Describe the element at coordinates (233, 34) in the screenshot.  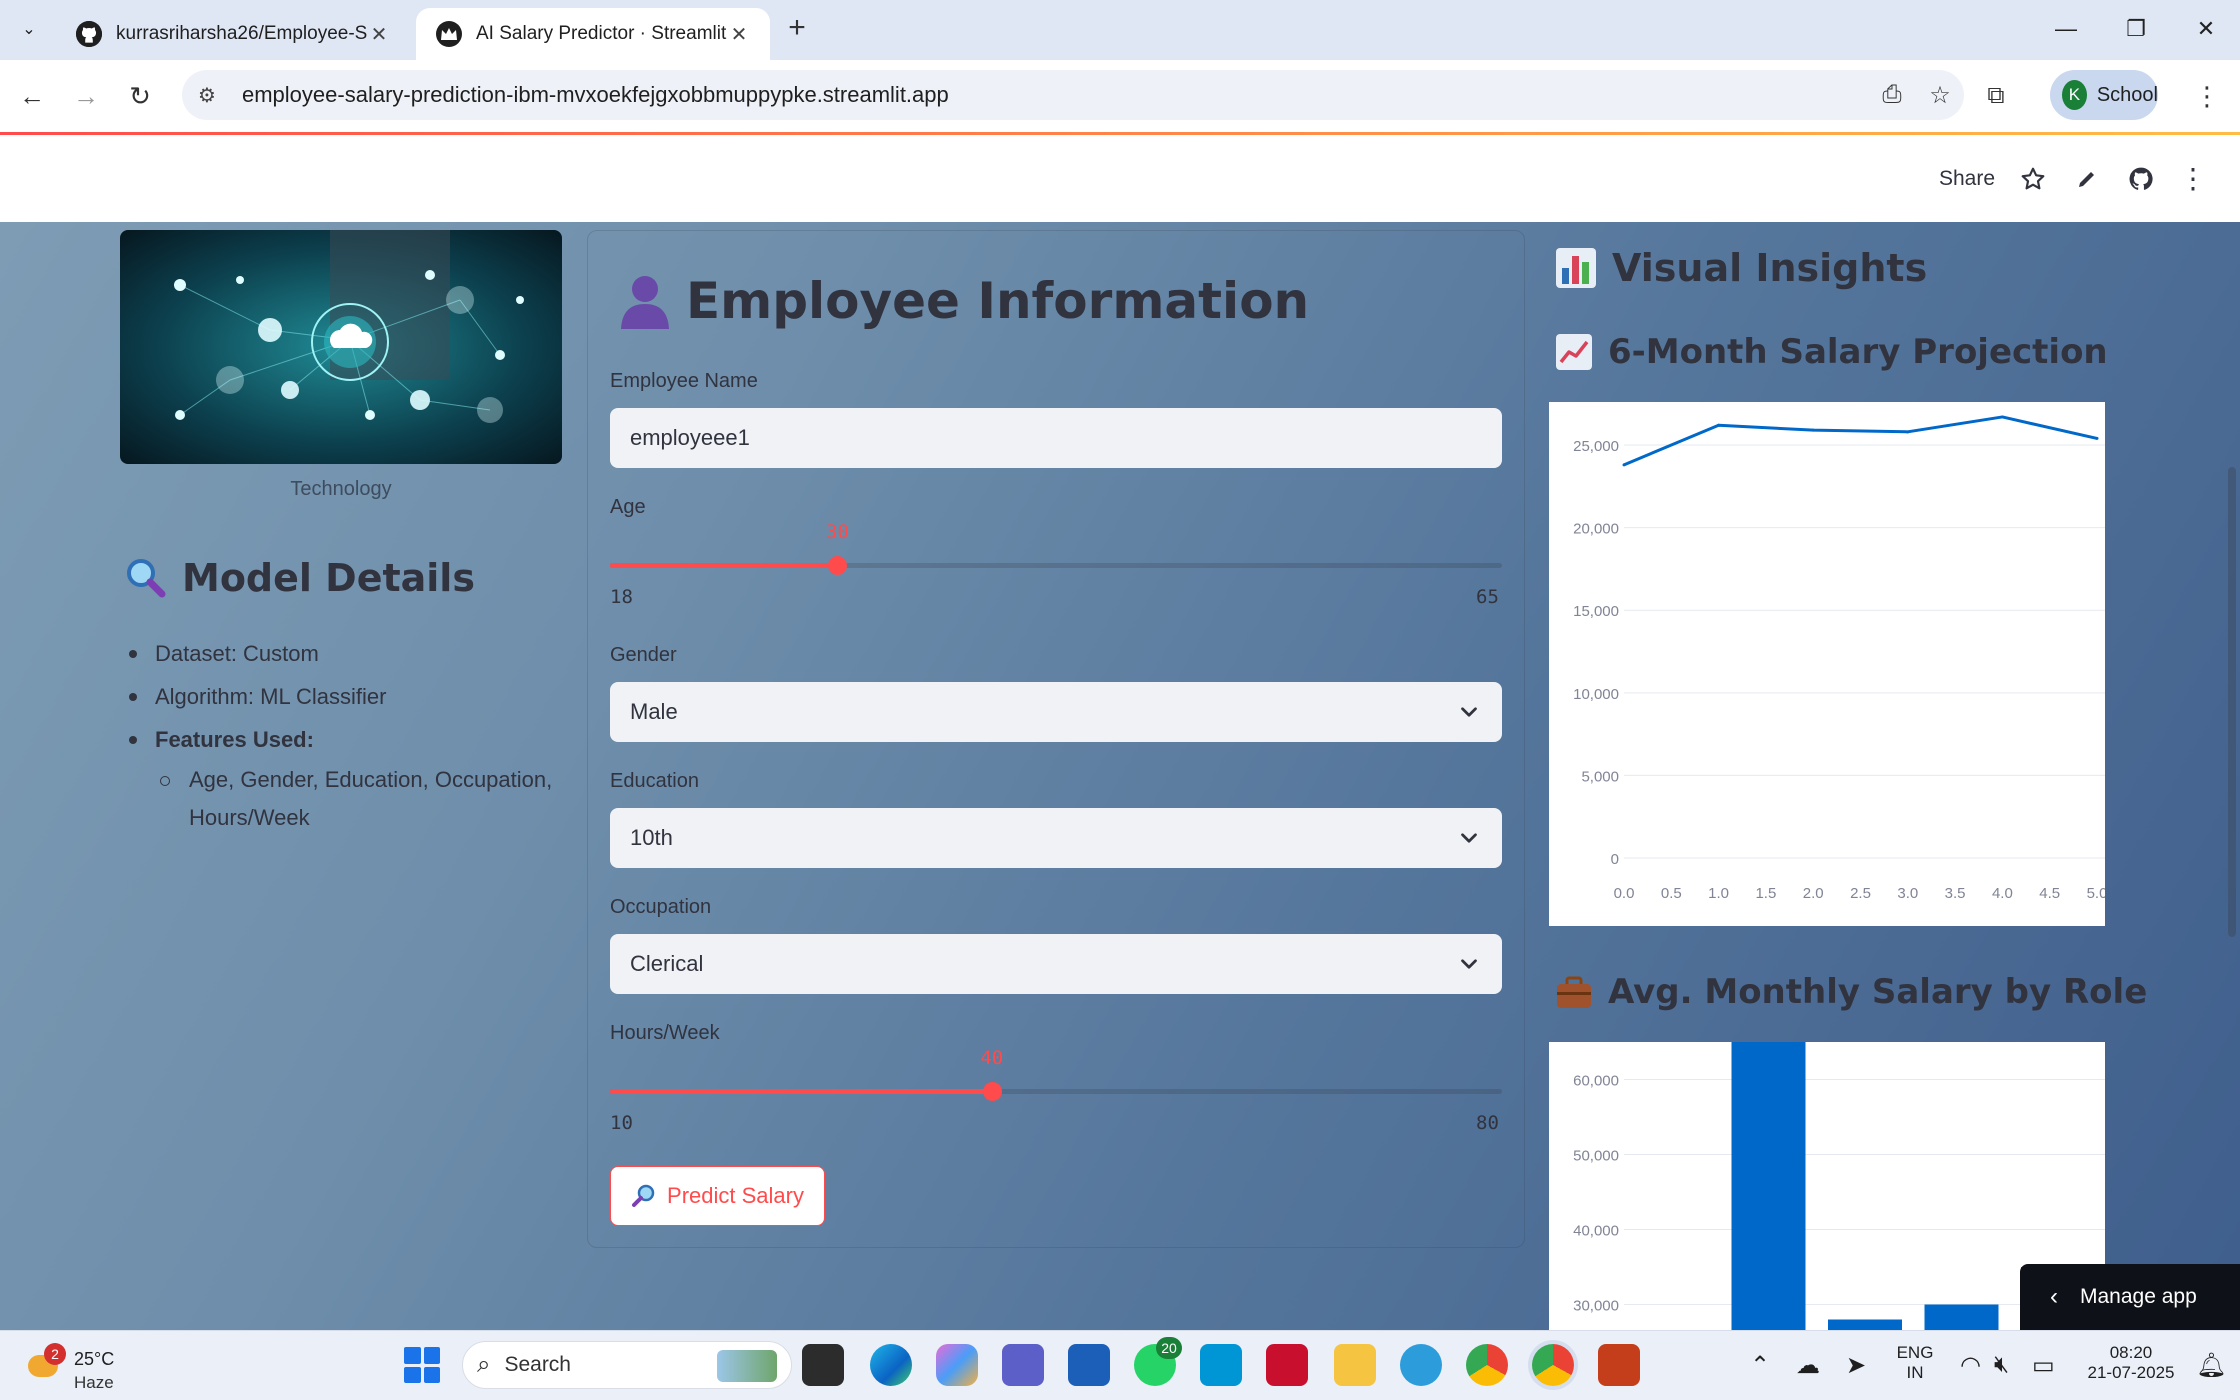
I see `tab-github: kurrasriharsha26/Employee-Sal ✕` at that location.